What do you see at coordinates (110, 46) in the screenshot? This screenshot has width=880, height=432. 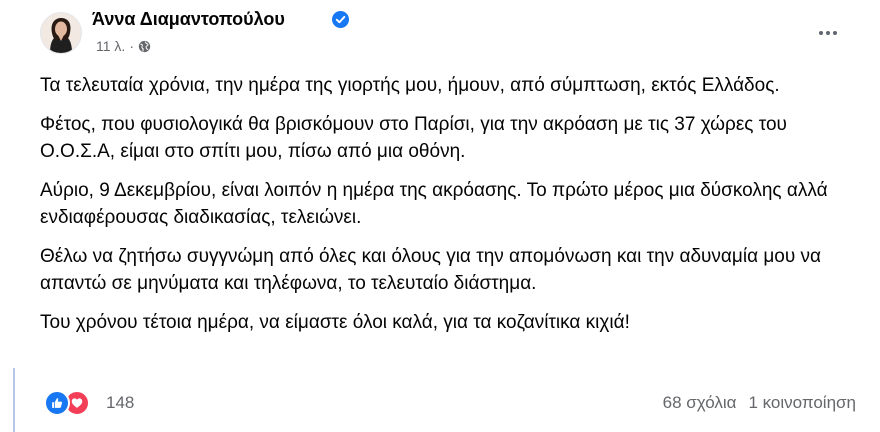 I see `post-timestamp: 11 λ.` at bounding box center [110, 46].